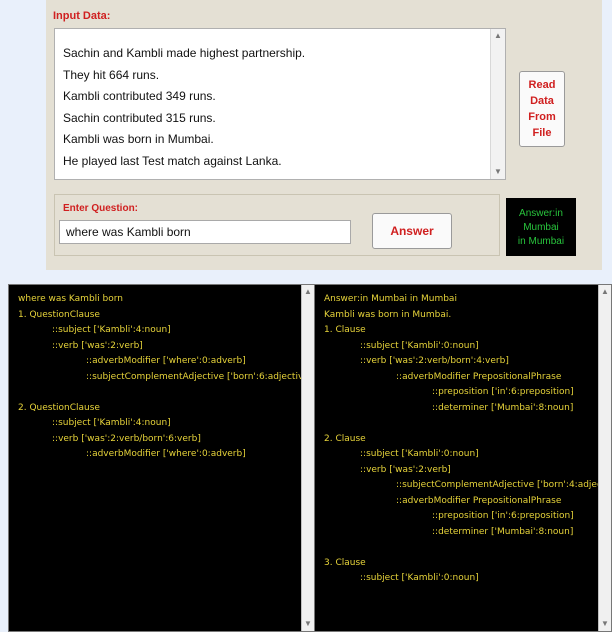 Image resolution: width=612 pixels, height=632 pixels. Describe the element at coordinates (345, 562) in the screenshot. I see `output-line: 3. Clause` at that location.